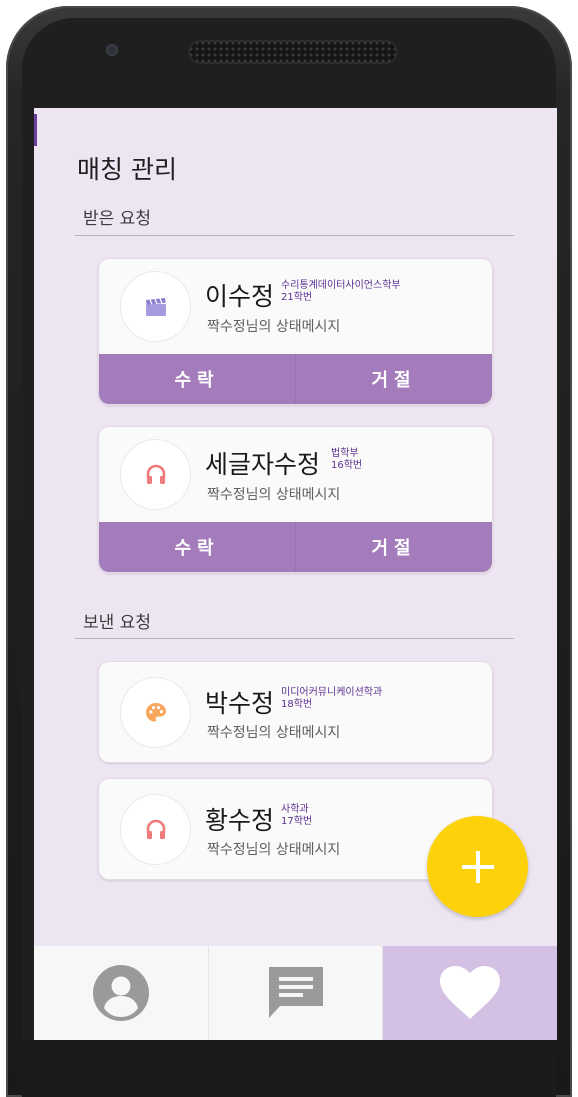 The image size is (578, 1097). What do you see at coordinates (341, 292) in the screenshot?
I see `requester-meta: 수리통계데이터사이언스학부 21학번` at bounding box center [341, 292].